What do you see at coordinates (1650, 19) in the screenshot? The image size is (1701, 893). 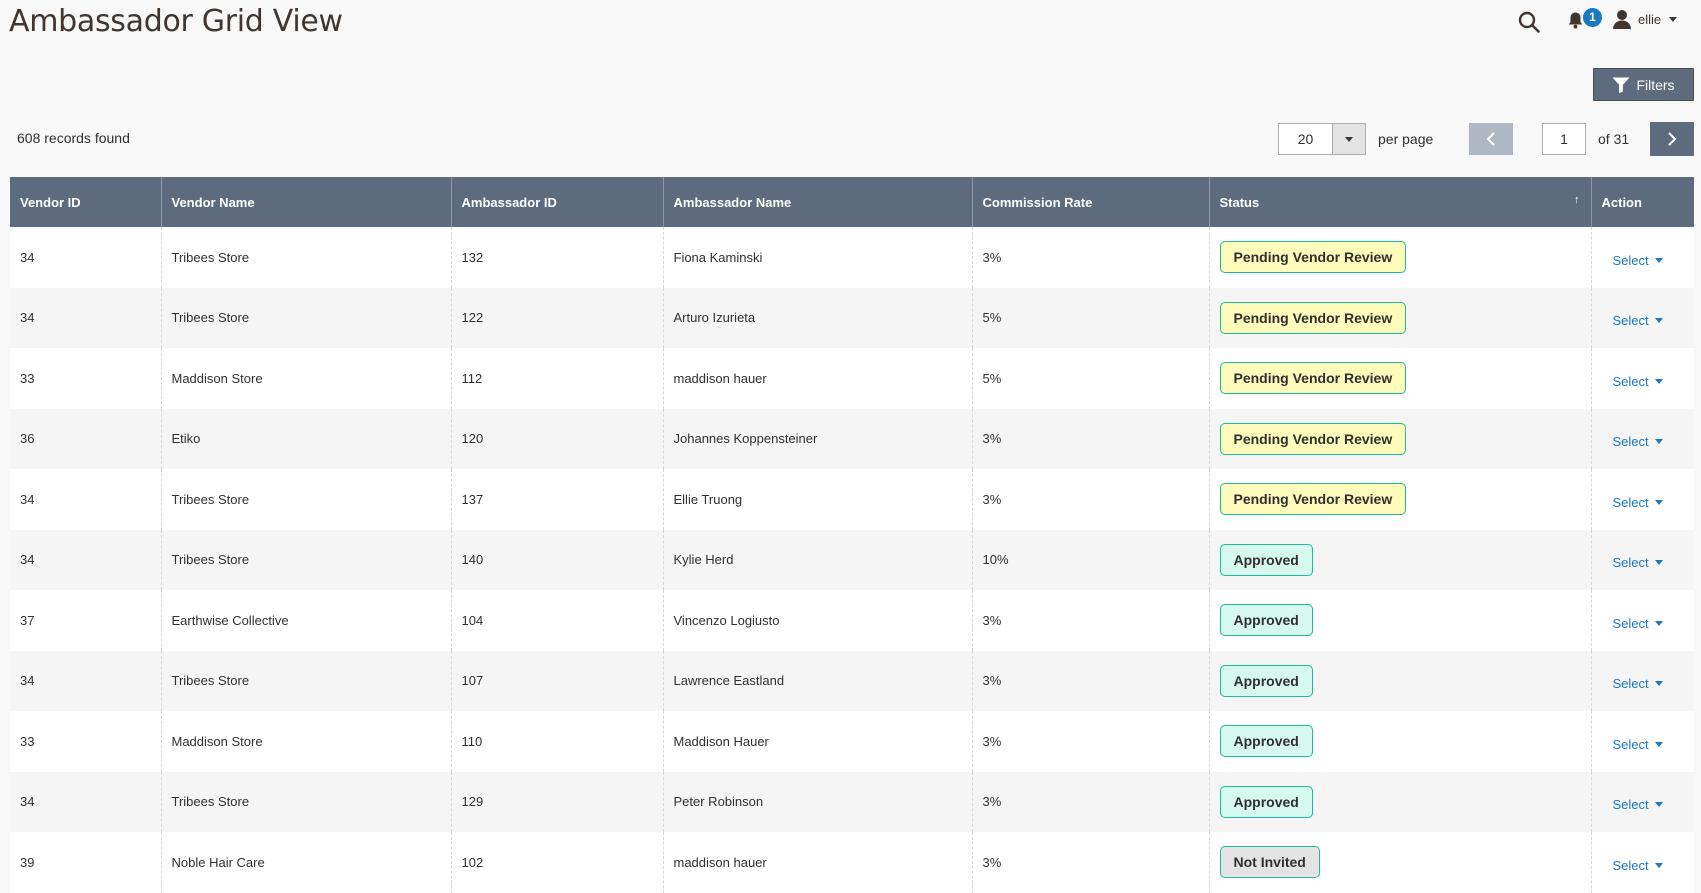 I see `user-name: ellie` at bounding box center [1650, 19].